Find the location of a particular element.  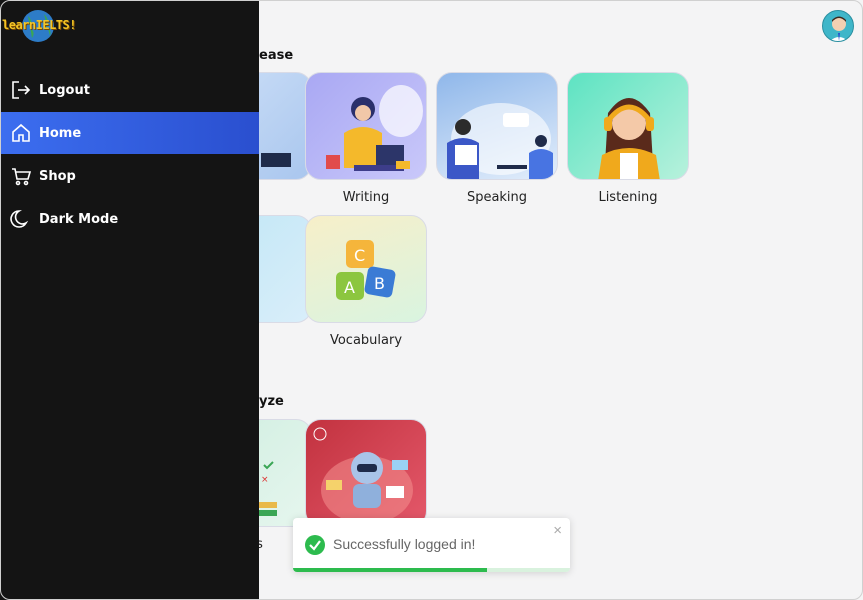

vocabulary-illustration: C A B is located at coordinates (366, 270).